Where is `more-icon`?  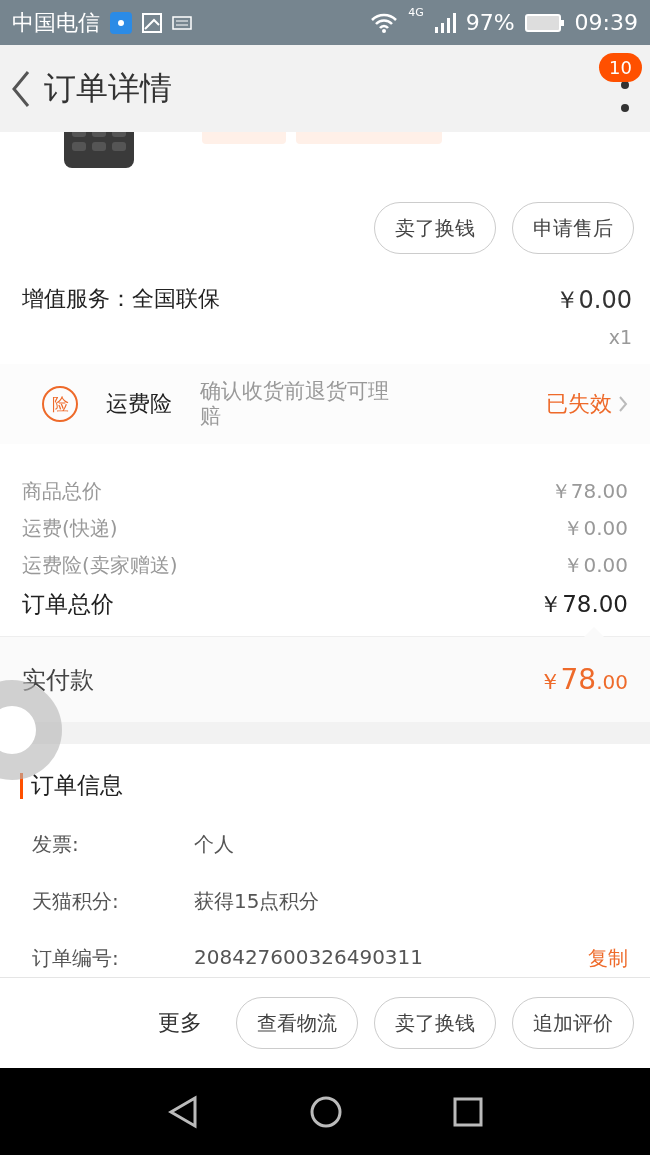
more-icon is located at coordinates (625, 96).